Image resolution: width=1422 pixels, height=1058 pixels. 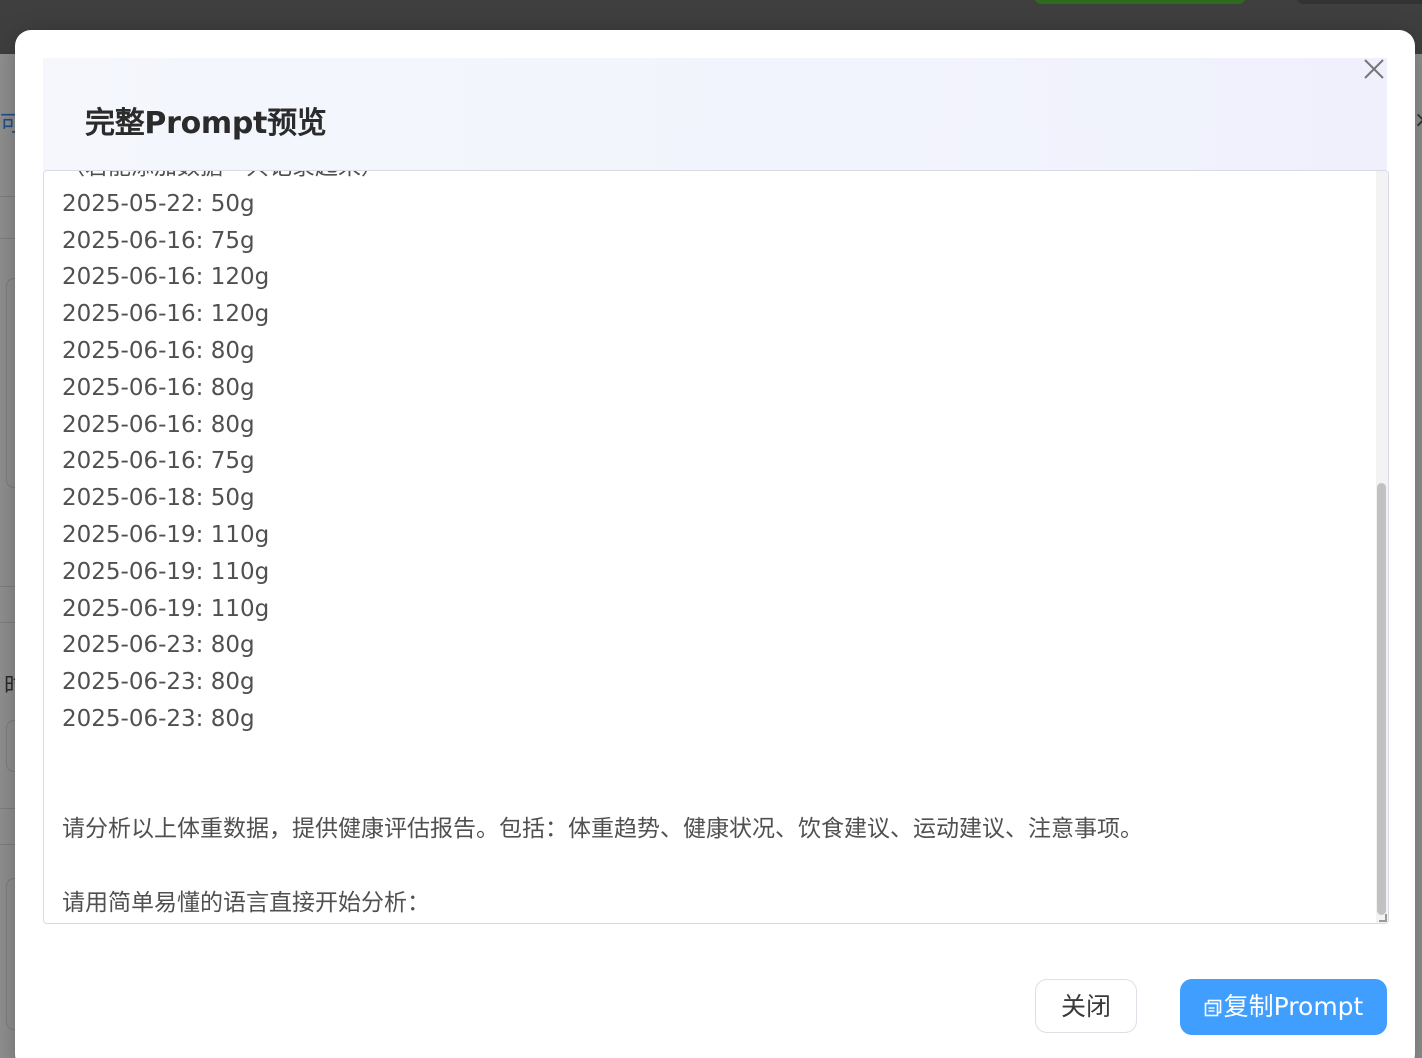 I want to click on backdrop-green-button, so click(x=1140, y=2).